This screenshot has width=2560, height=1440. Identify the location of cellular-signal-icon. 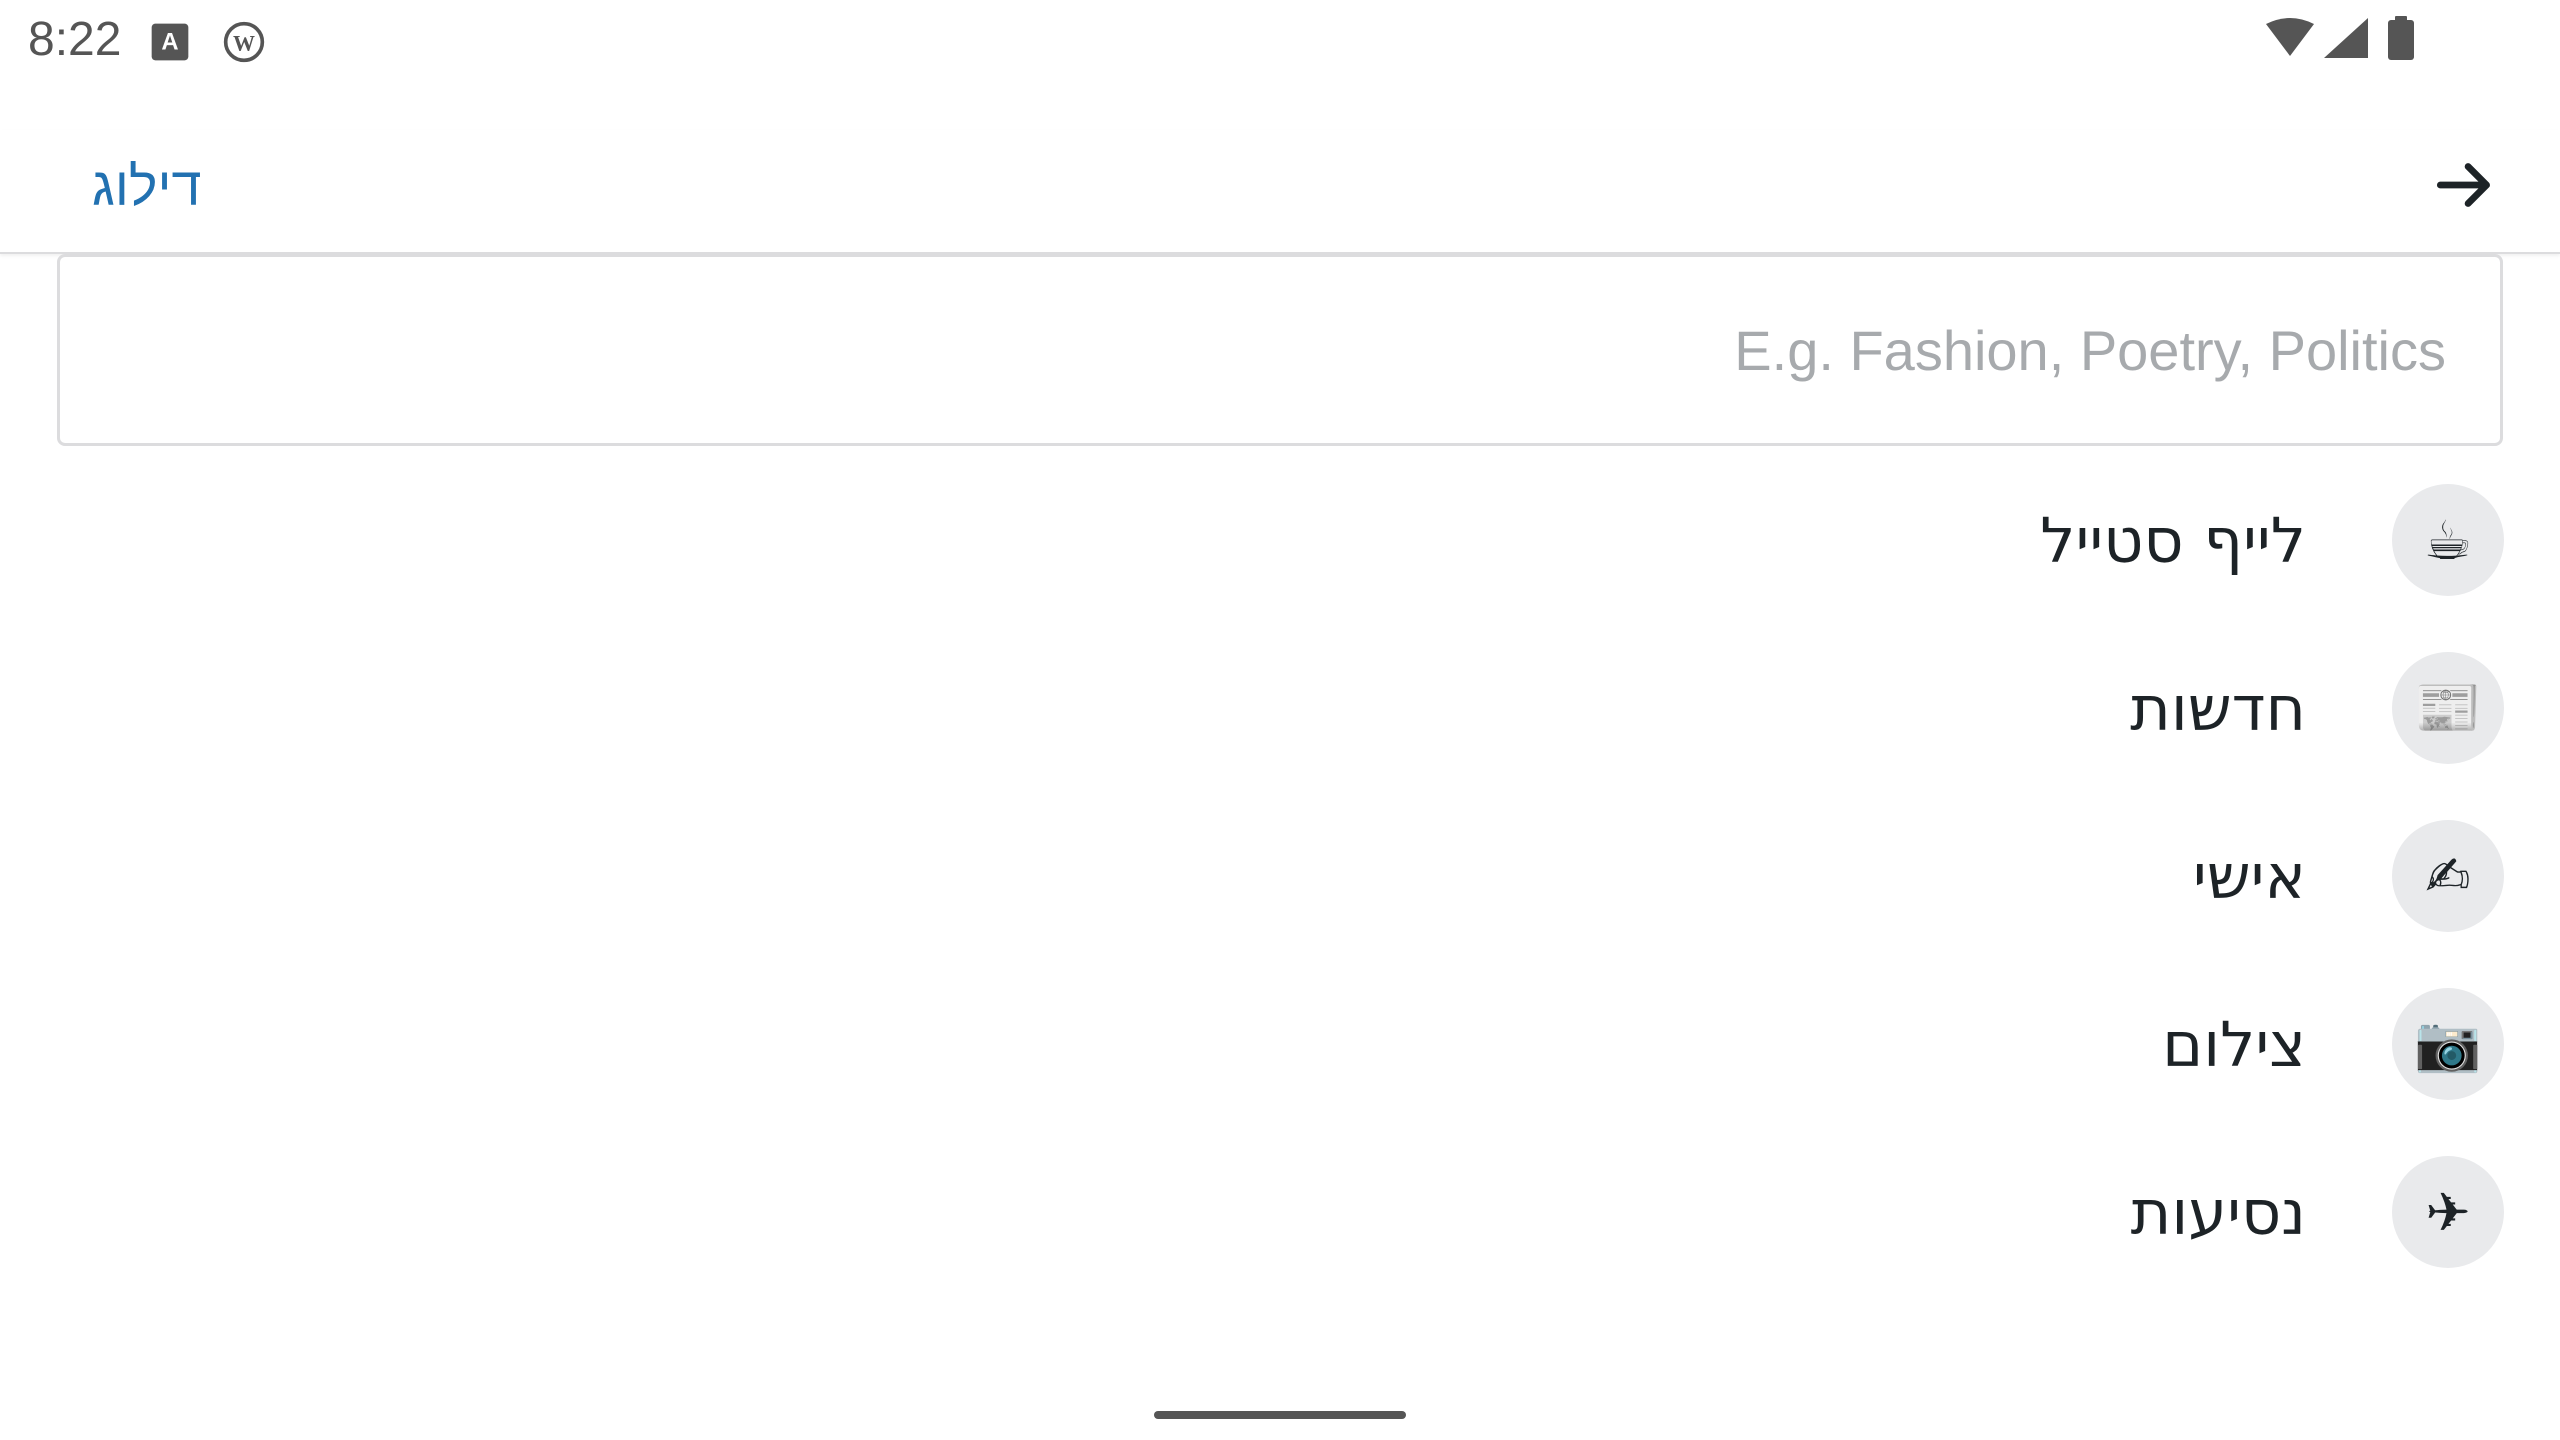
(2346, 38).